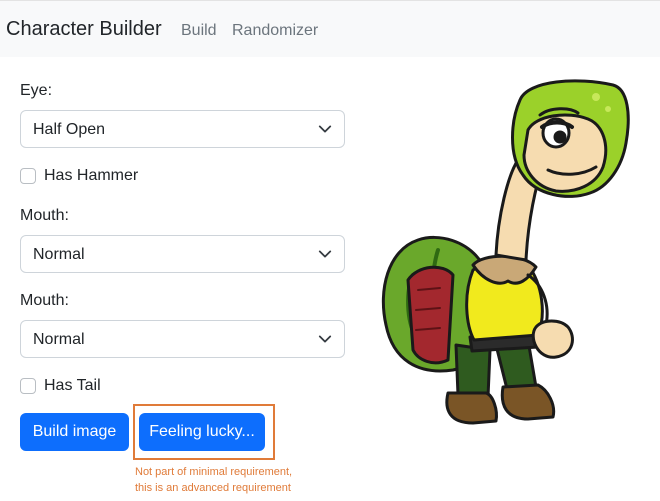 This screenshot has height=501, width=660. I want to click on mouth-select-2: Normal, so click(182, 339).